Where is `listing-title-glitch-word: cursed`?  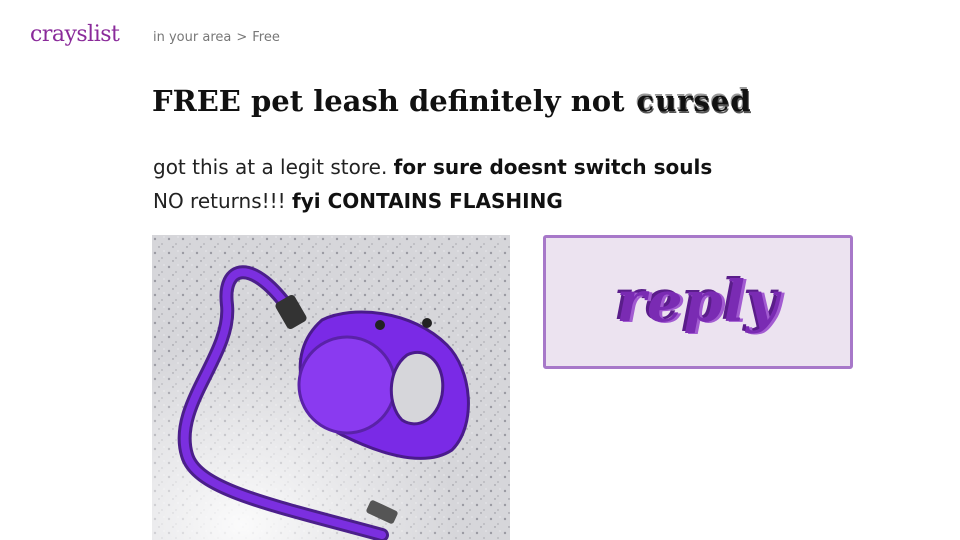 listing-title-glitch-word: cursed is located at coordinates (694, 101).